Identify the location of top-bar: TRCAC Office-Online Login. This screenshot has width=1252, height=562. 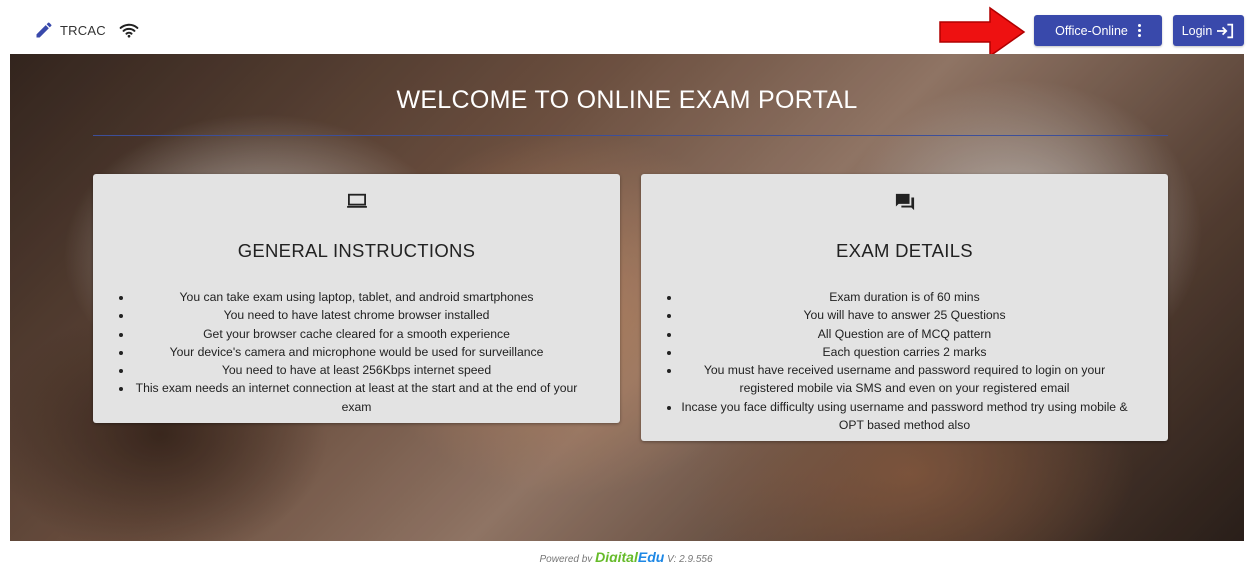
(626, 29).